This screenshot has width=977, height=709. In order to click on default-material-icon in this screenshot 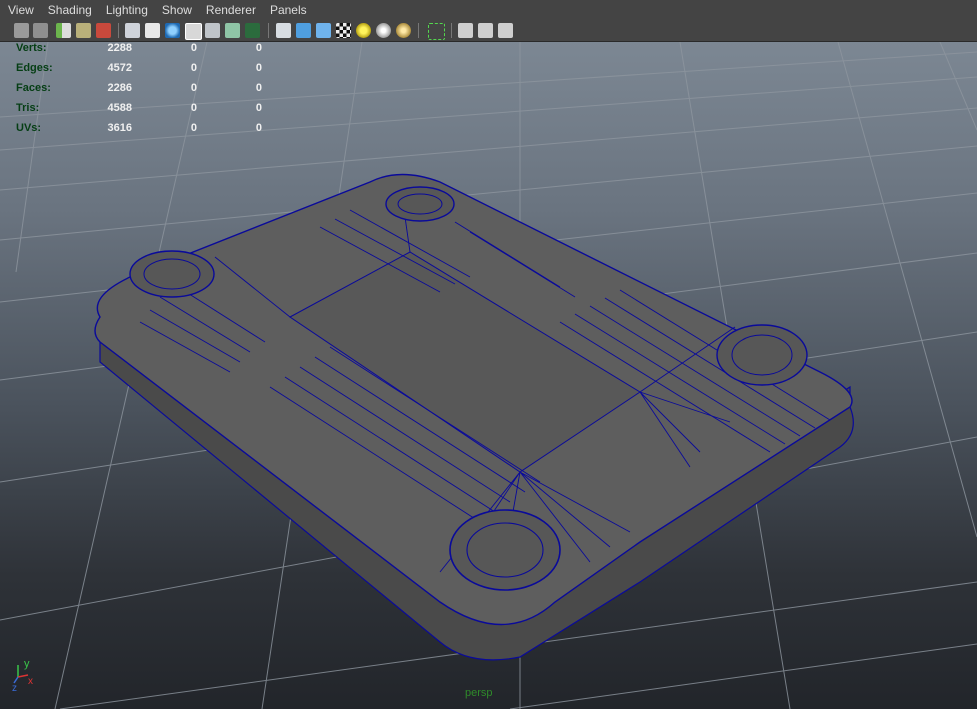, I will do `click(252, 30)`.